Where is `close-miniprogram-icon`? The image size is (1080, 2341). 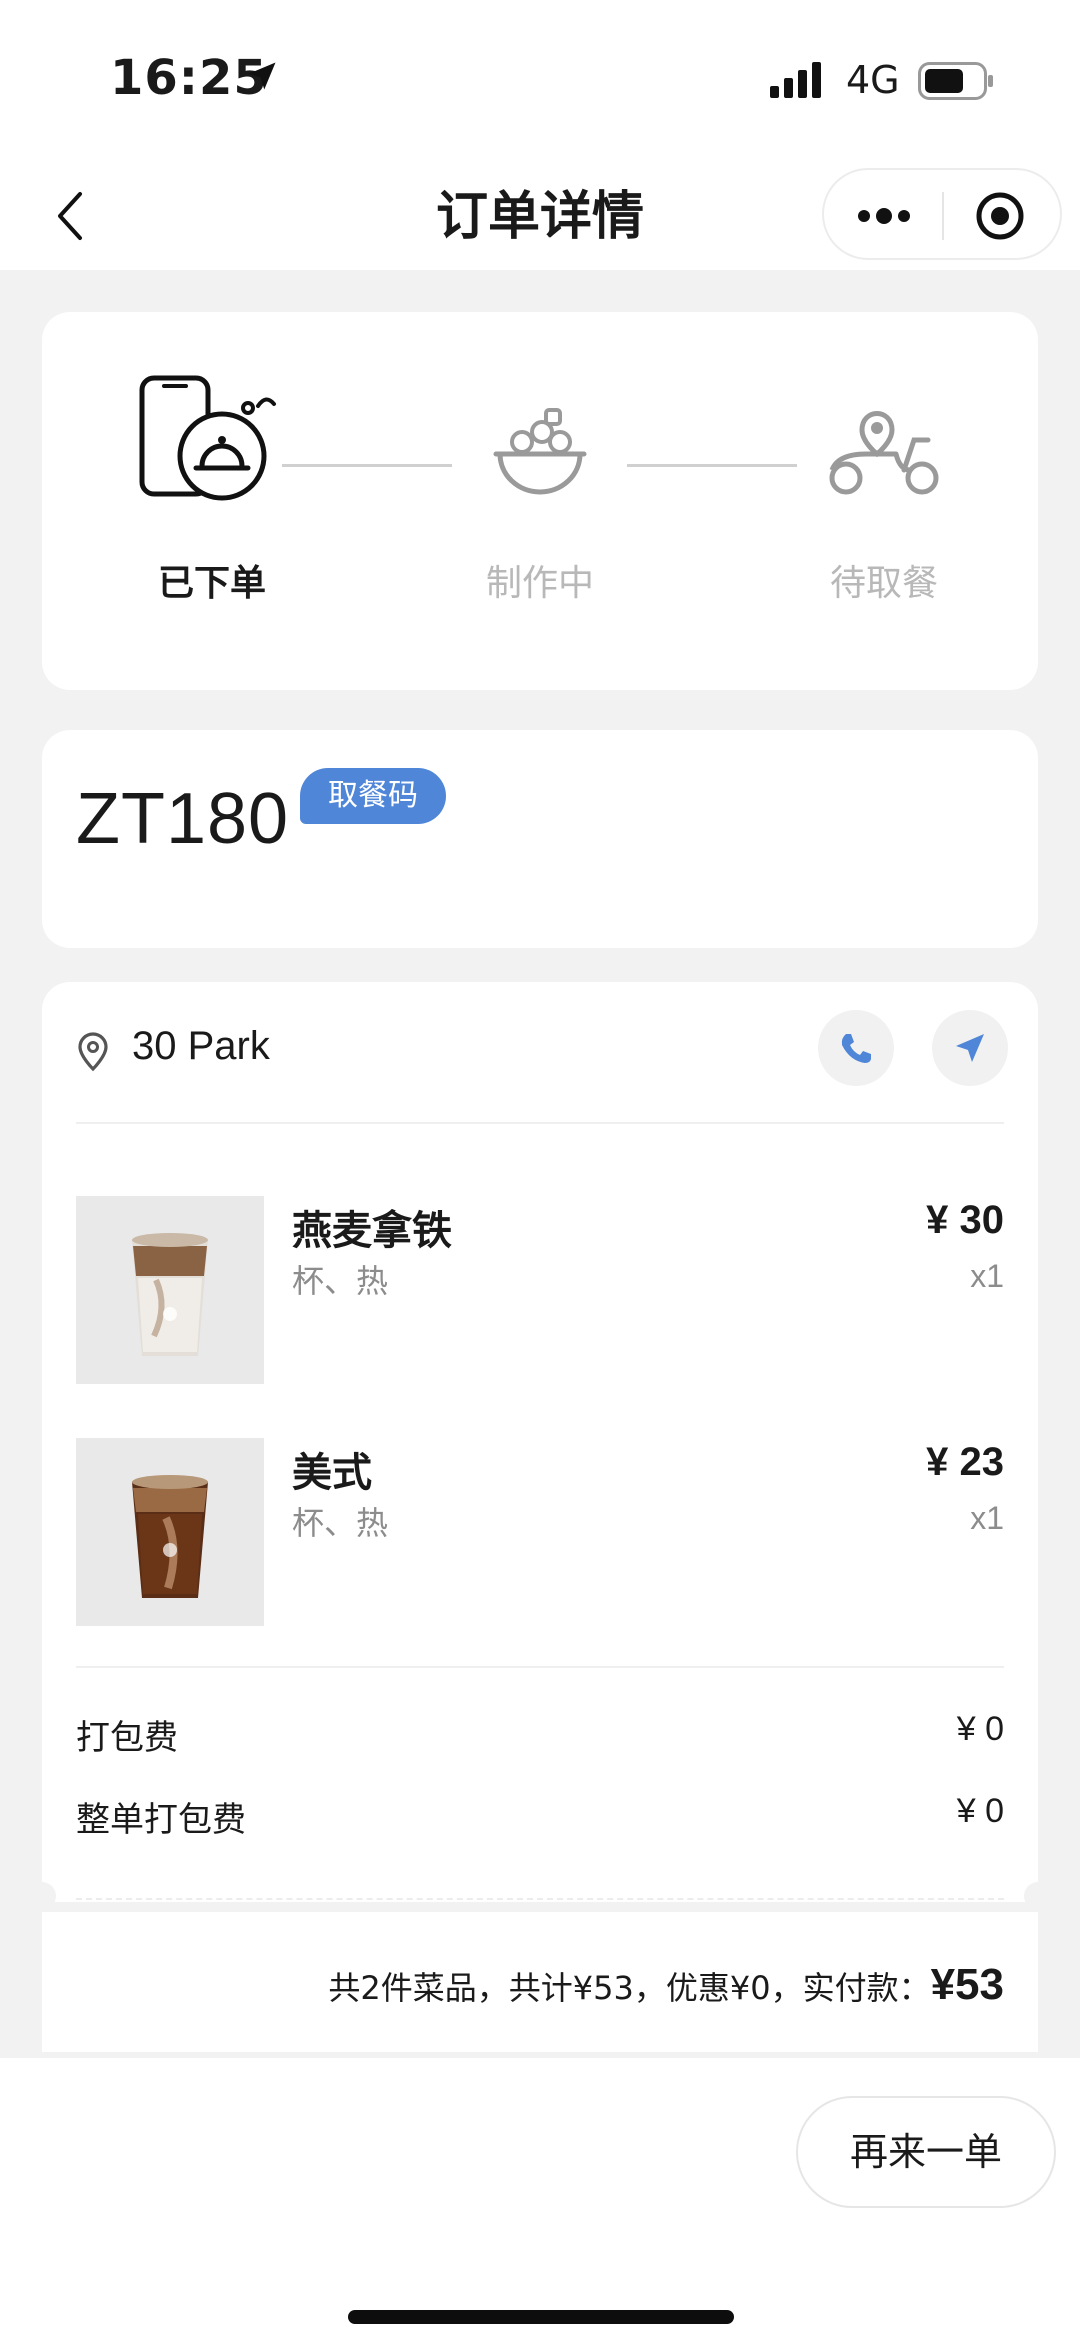 close-miniprogram-icon is located at coordinates (1000, 216).